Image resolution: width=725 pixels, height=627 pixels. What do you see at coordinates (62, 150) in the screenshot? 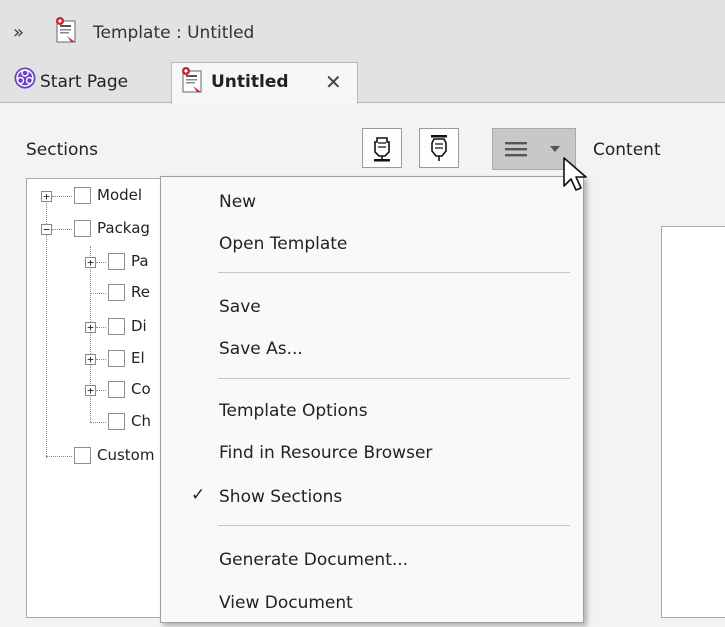
I see `sections-label: Sections` at bounding box center [62, 150].